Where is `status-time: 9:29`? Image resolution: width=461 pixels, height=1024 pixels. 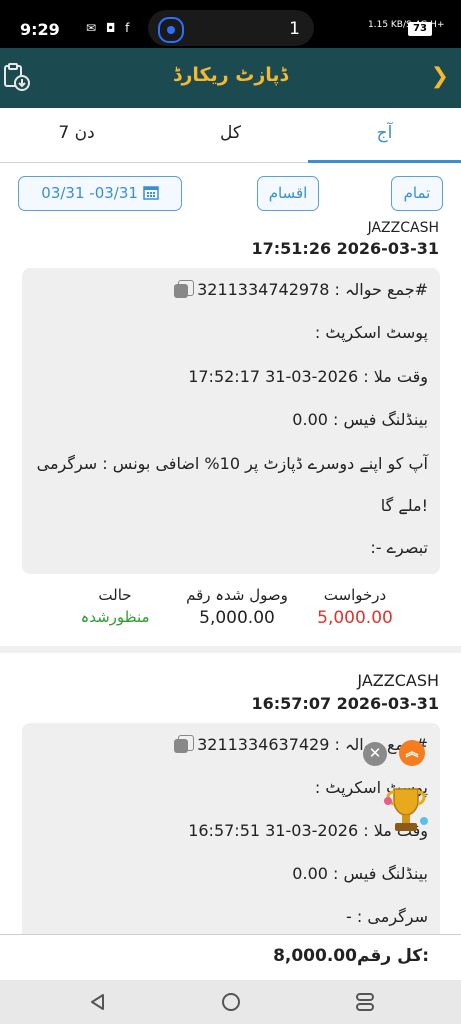 status-time: 9:29 is located at coordinates (40, 29).